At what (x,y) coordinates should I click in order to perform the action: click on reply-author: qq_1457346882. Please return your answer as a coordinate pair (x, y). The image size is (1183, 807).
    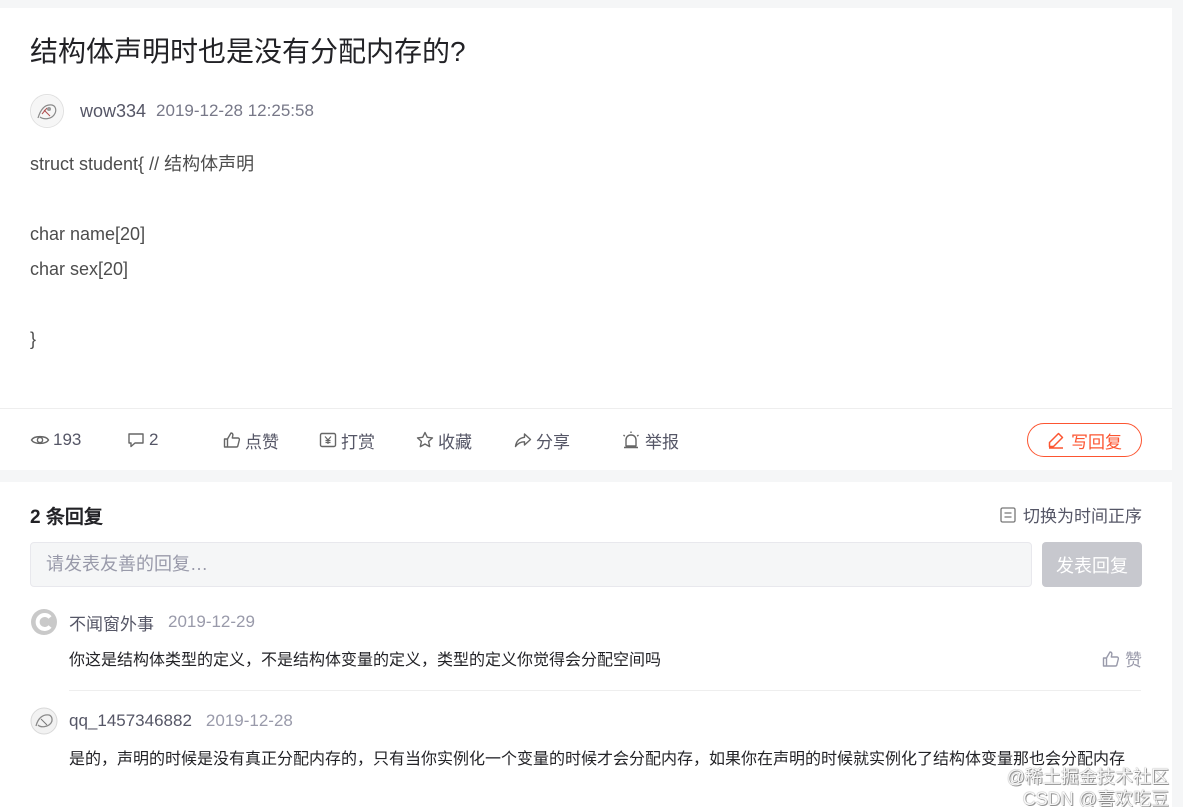
    Looking at the image, I should click on (130, 721).